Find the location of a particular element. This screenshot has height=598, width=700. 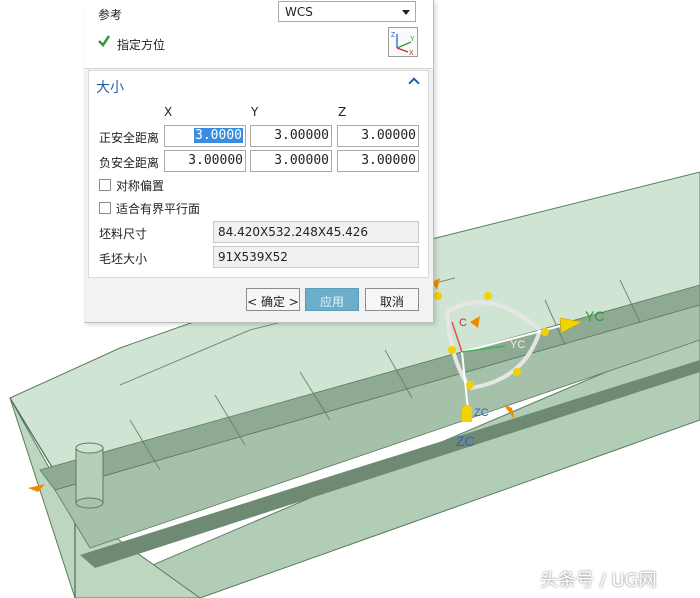

blank-size-field: 84.420X532.248X45.426 is located at coordinates (316, 232).